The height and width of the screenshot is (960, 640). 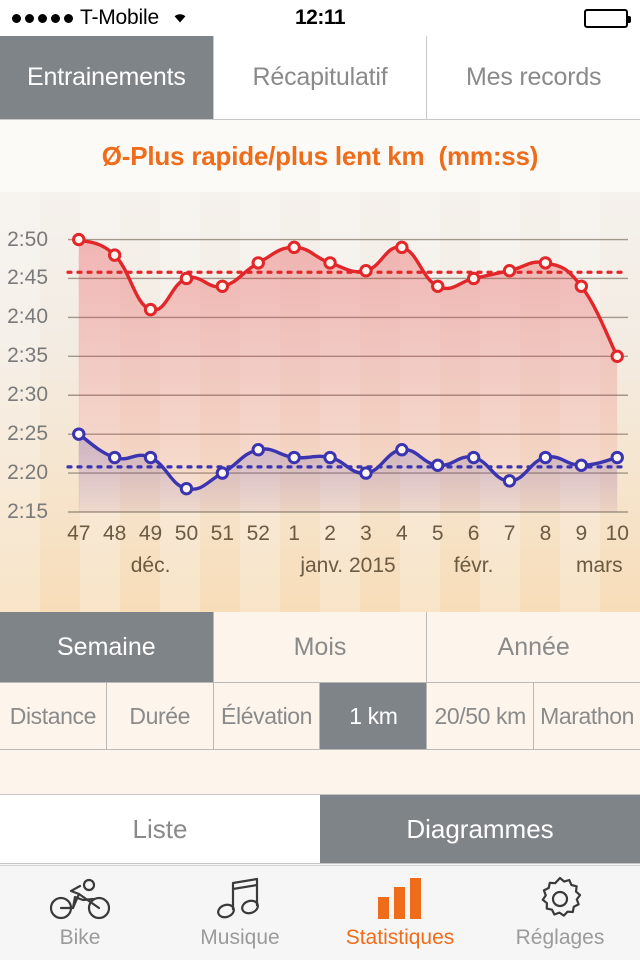 I want to click on x-axis-tick: 48, so click(x=114, y=533).